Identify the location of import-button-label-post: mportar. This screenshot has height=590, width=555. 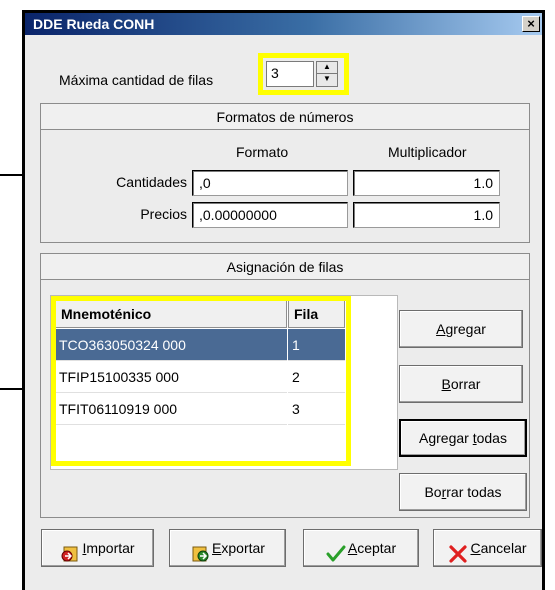
(110, 548).